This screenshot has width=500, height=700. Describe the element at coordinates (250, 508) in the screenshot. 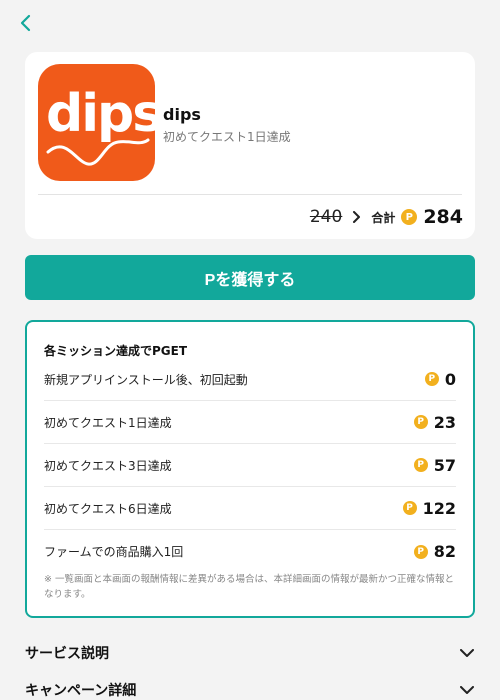

I see `mission-row: 初めてクエスト6日達成 P 122` at that location.